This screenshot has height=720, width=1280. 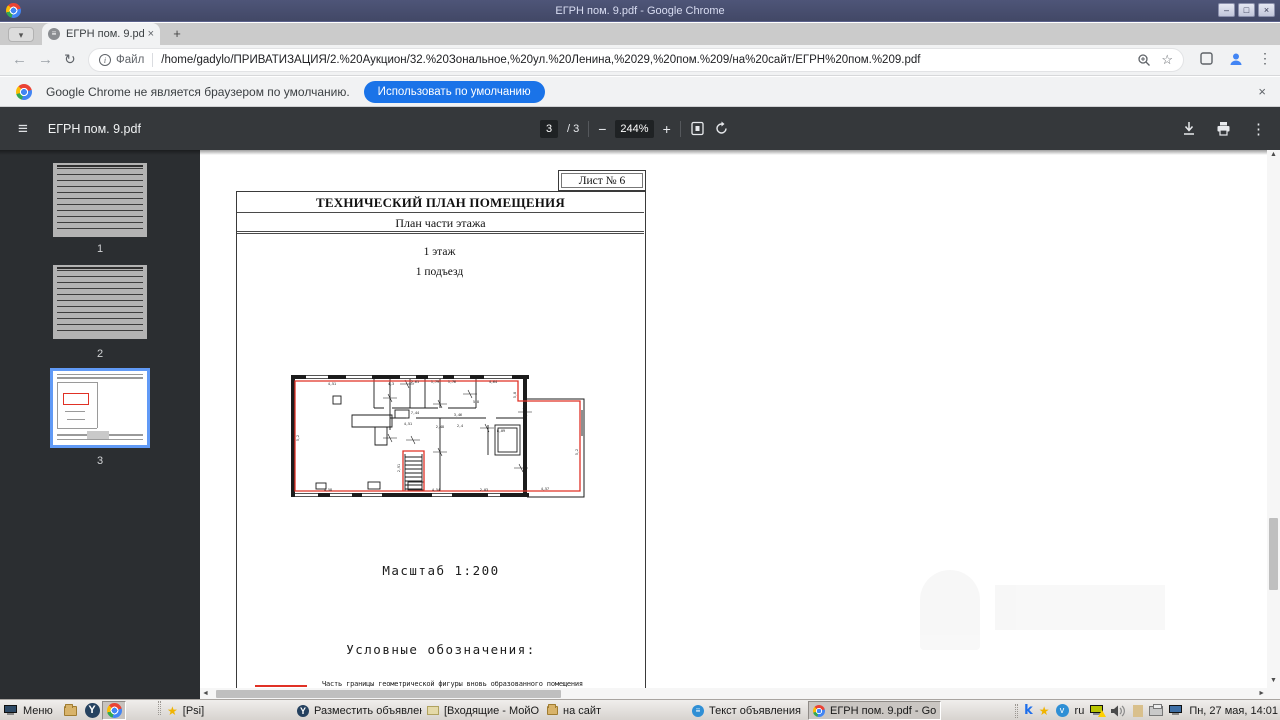 What do you see at coordinates (1098, 711) in the screenshot?
I see `display-settings-icon` at bounding box center [1098, 711].